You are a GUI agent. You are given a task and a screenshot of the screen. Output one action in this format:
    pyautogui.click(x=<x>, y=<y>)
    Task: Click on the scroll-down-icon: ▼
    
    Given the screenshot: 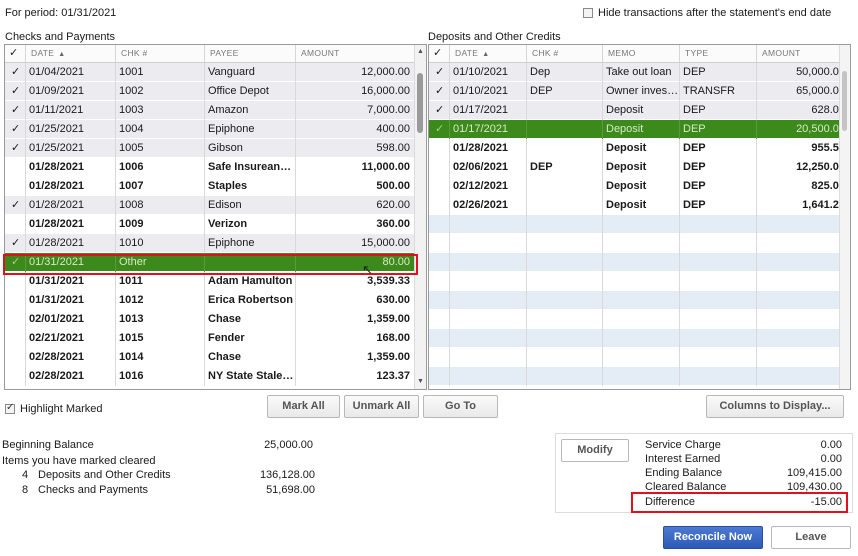 What is the action you would take?
    pyautogui.click(x=420, y=382)
    